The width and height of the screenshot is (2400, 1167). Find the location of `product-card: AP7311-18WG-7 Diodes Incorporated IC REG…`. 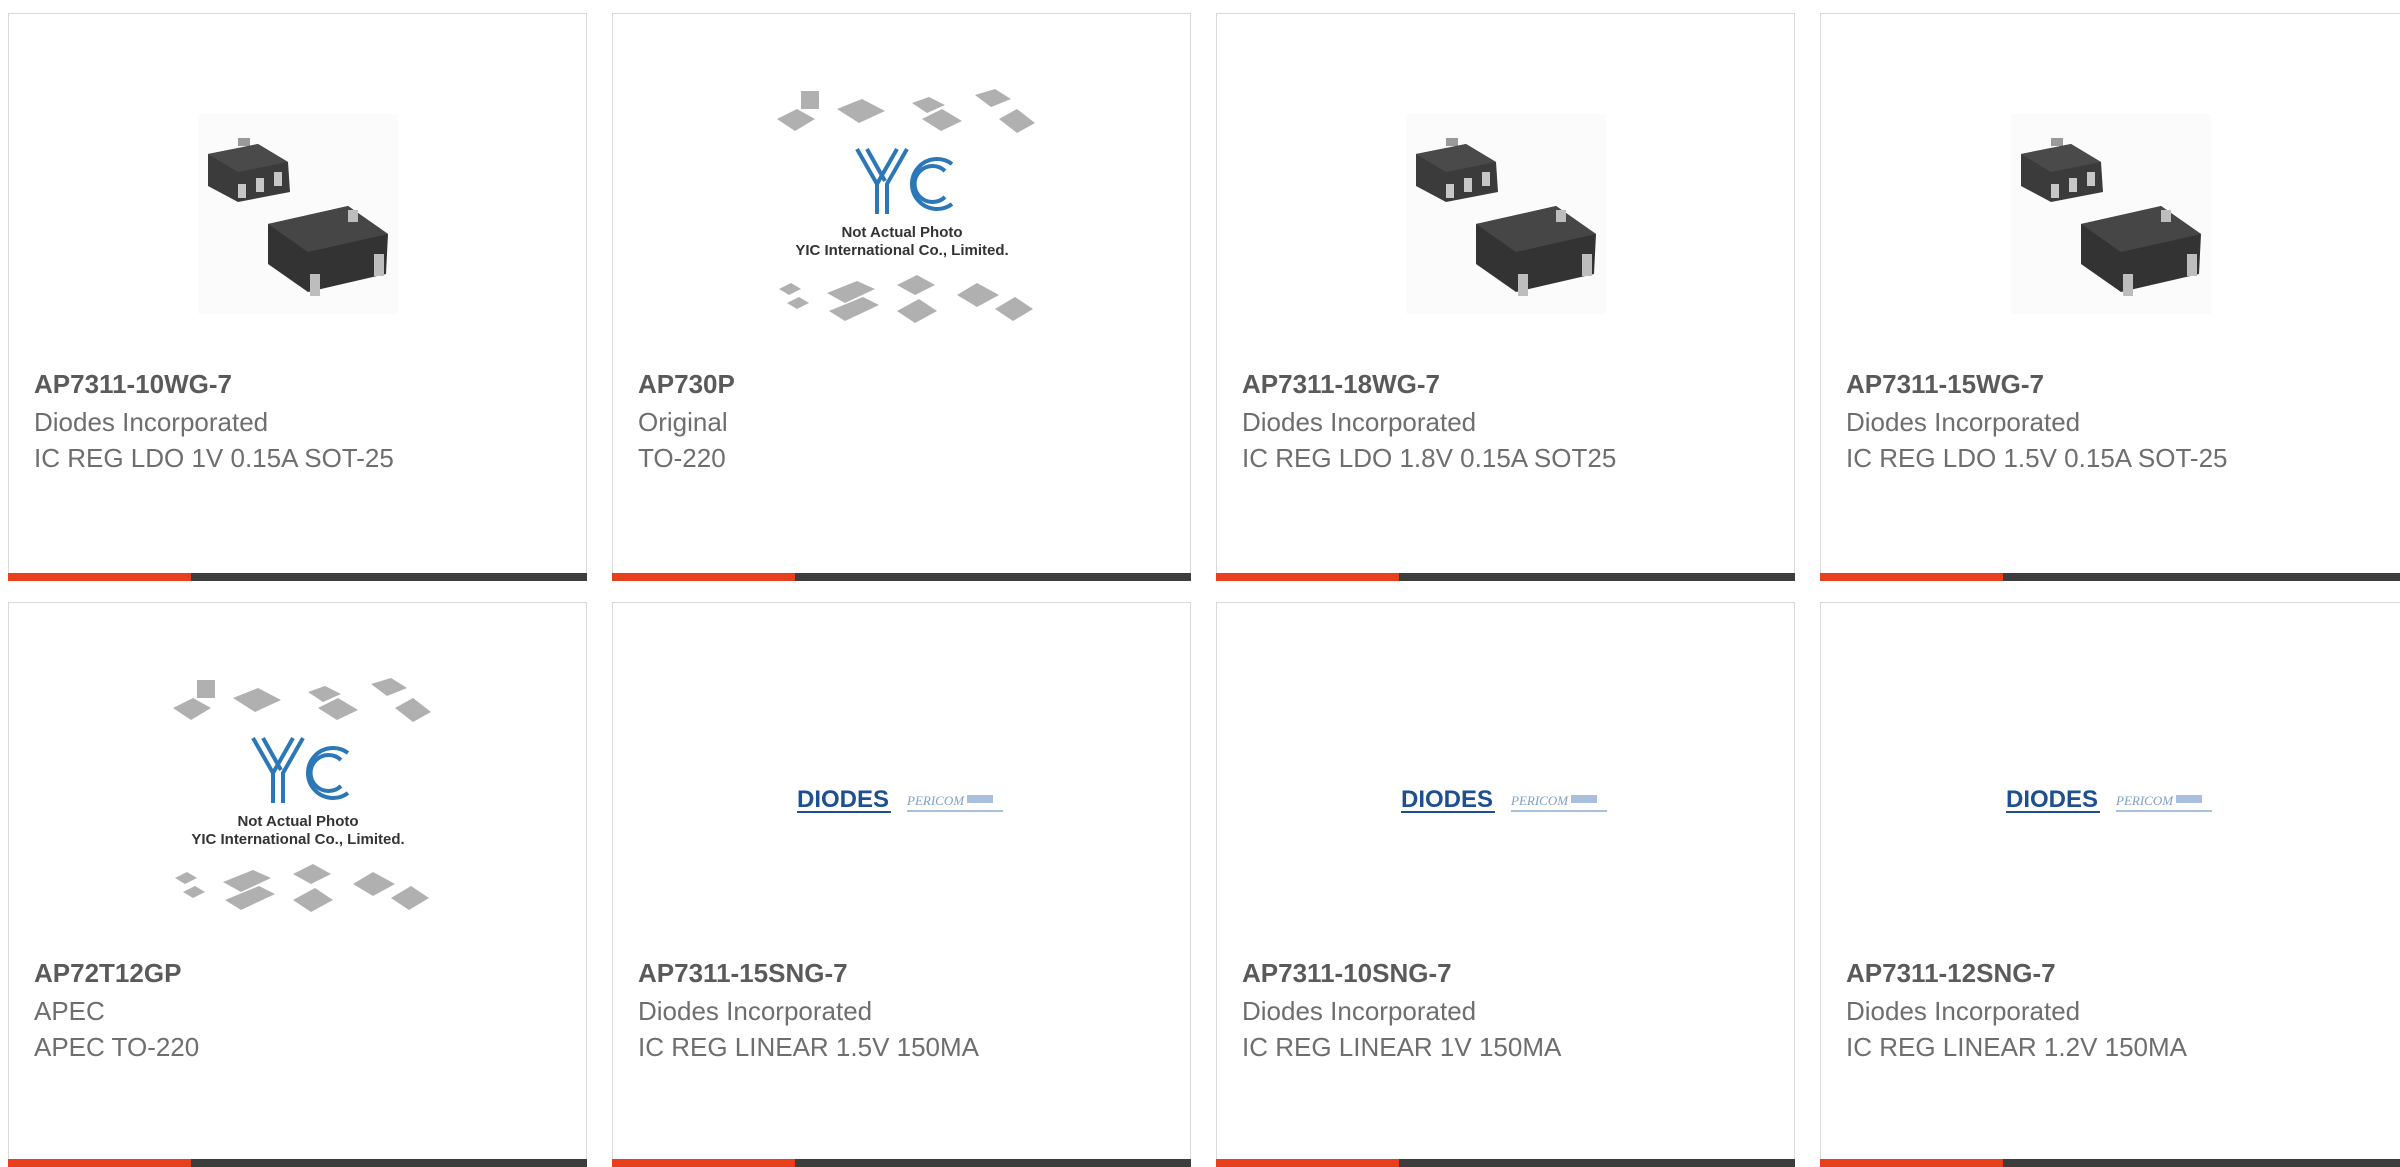

product-card: AP7311-18WG-7 Diodes Incorporated IC REG… is located at coordinates (1505, 297).